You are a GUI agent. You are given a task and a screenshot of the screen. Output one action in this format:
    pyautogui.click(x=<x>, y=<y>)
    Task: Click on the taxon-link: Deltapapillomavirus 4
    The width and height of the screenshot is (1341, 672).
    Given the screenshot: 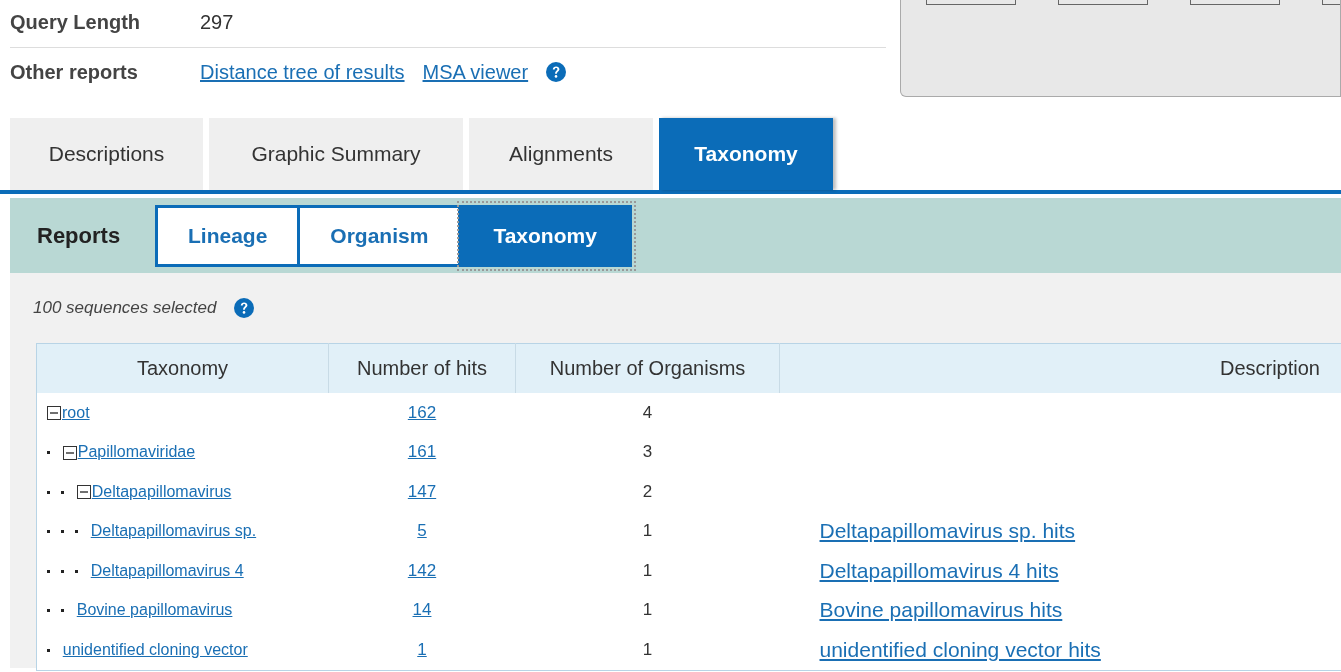 What is the action you would take?
    pyautogui.click(x=167, y=570)
    